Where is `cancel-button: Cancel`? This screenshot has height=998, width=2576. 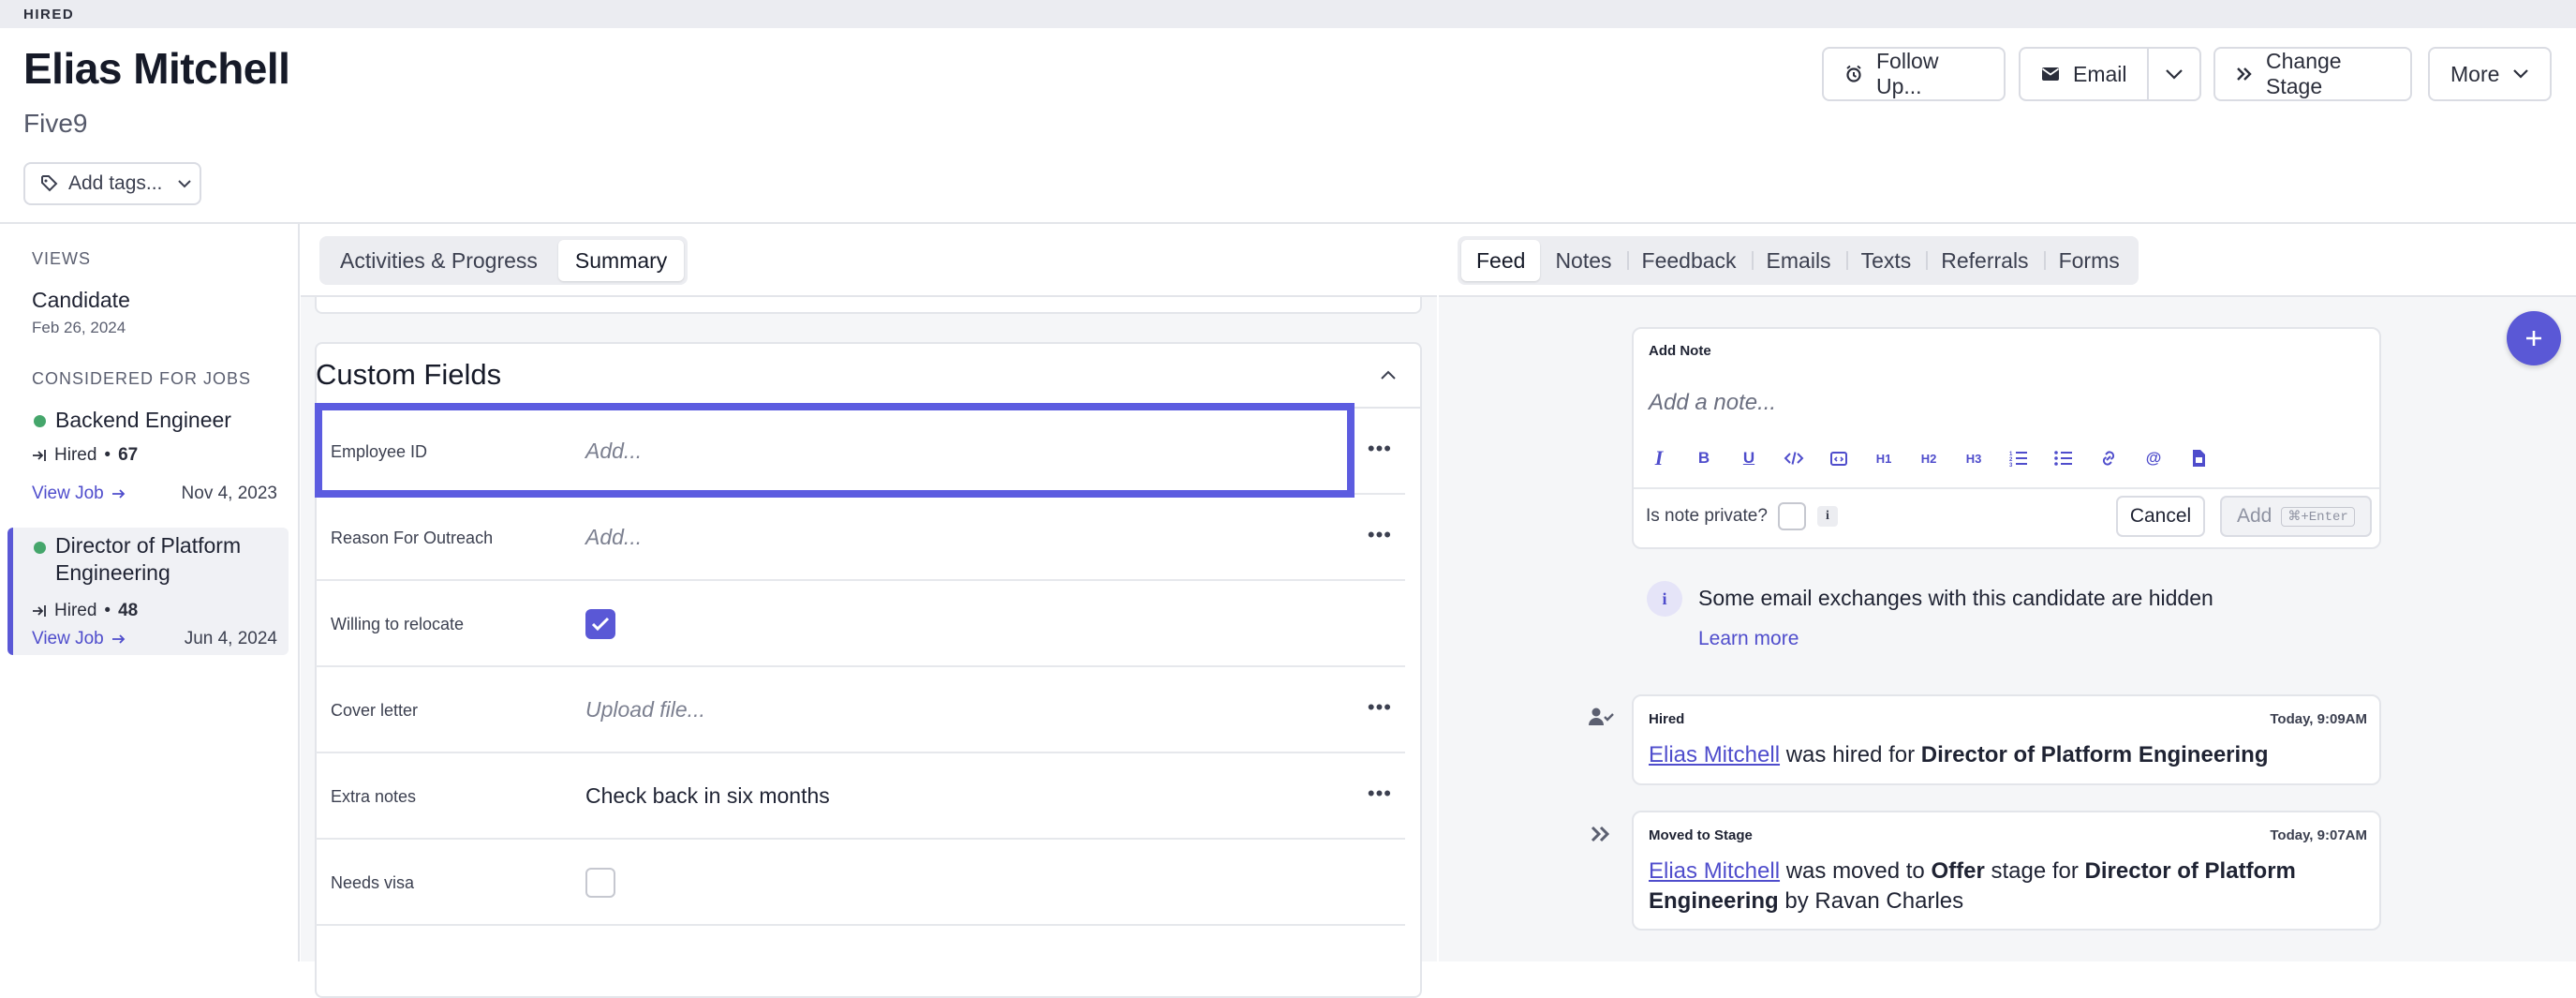
cancel-button: Cancel is located at coordinates (2160, 516).